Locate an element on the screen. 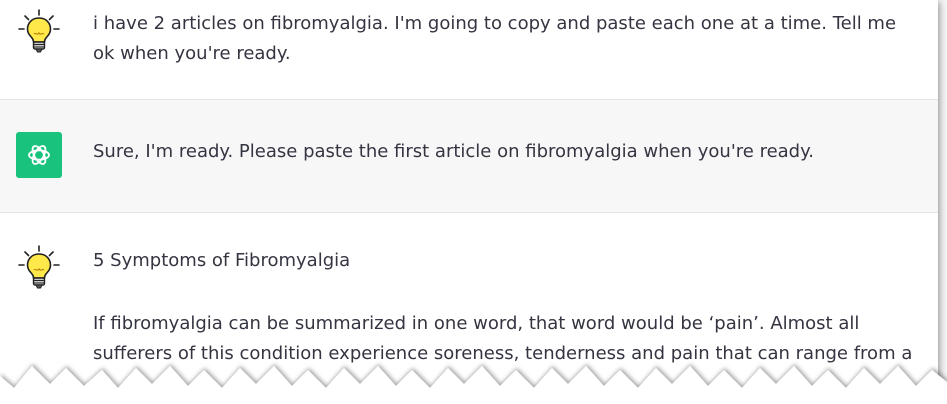 The image size is (947, 404). openai-knot-icon is located at coordinates (39, 155).